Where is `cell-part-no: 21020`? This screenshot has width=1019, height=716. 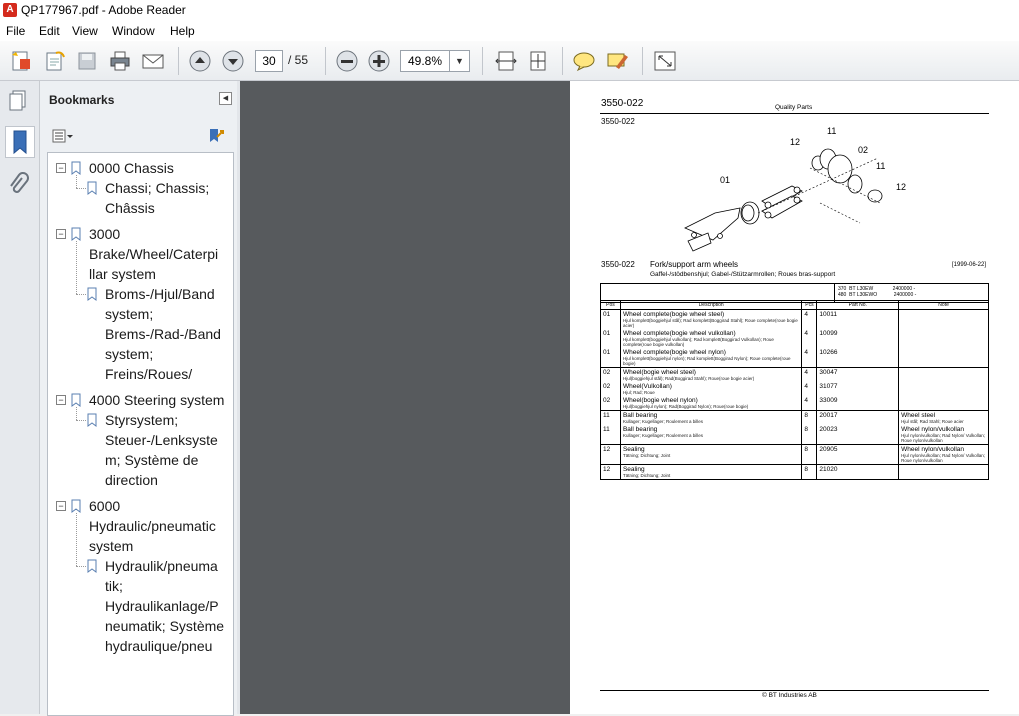
cell-part-no: 21020 is located at coordinates (858, 472).